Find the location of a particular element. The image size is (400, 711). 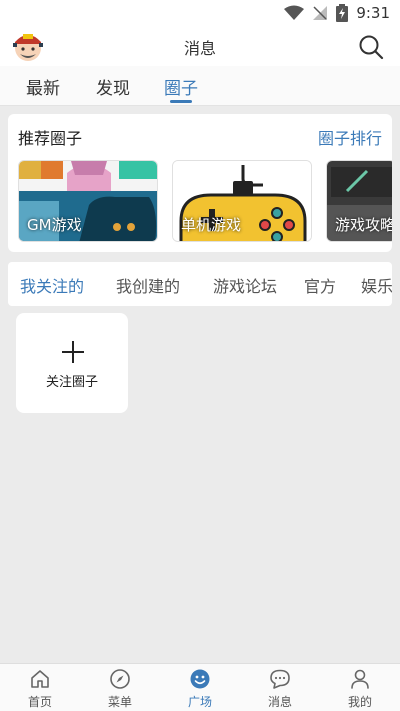

tab-entertainment: 娱乐 is located at coordinates (376, 285).